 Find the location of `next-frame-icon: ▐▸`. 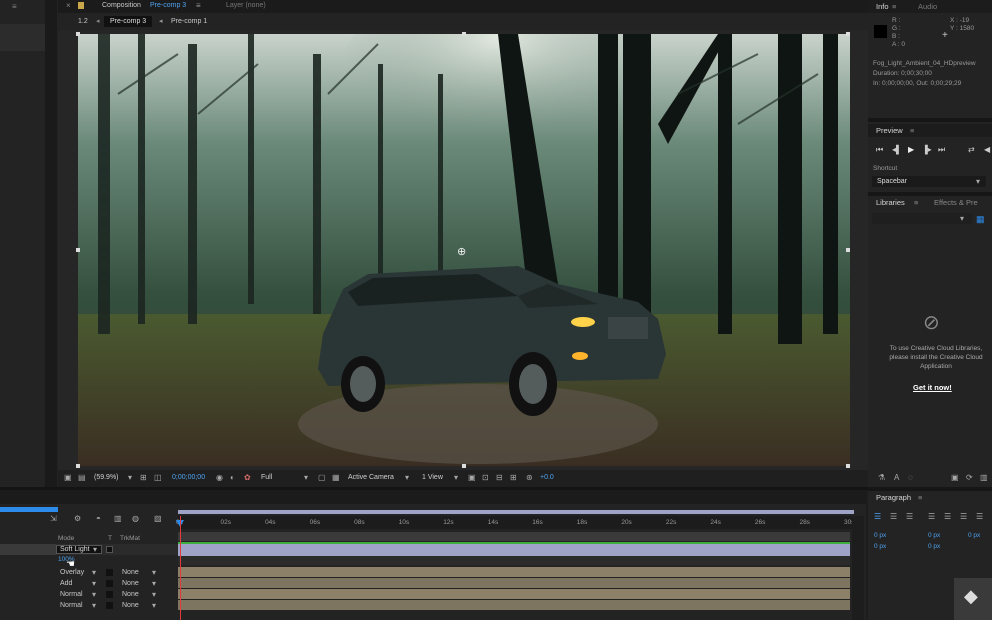

next-frame-icon: ▐▸ is located at coordinates (927, 150).